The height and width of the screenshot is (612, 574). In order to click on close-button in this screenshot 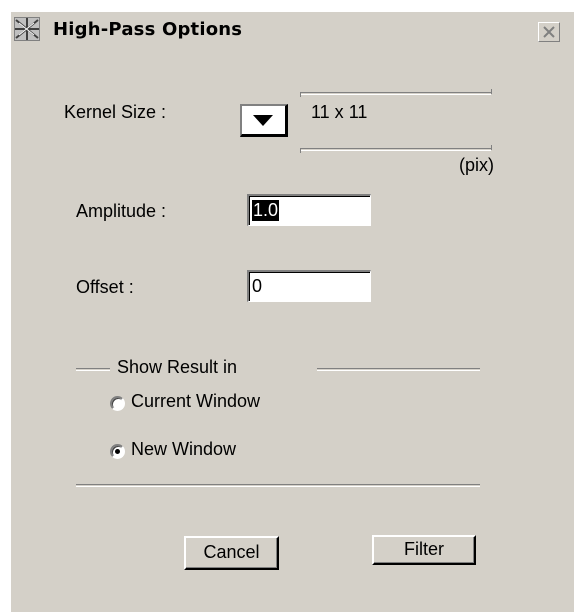, I will do `click(549, 32)`.